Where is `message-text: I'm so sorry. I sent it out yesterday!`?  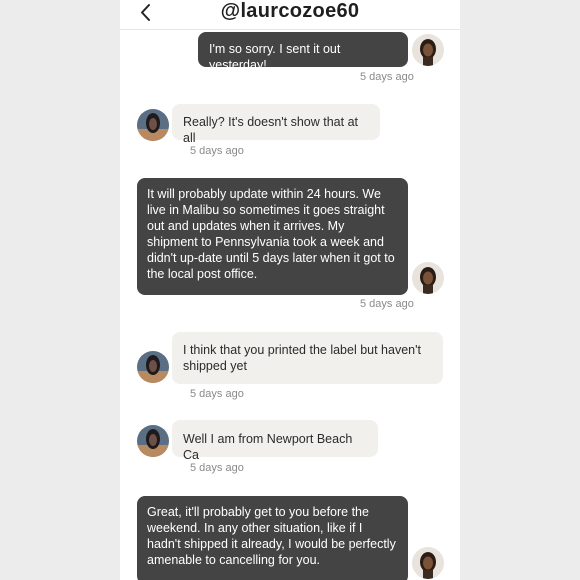 message-text: I'm so sorry. I sent it out yesterday! is located at coordinates (275, 57).